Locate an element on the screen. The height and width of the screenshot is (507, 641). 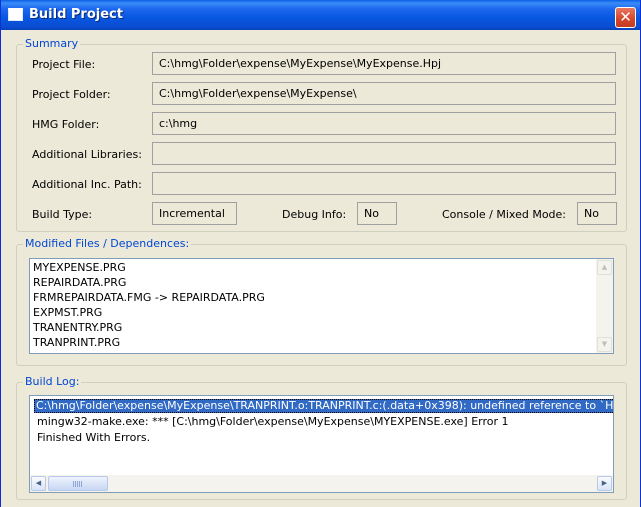
scroll-right-icon: ▶ is located at coordinates (604, 483).